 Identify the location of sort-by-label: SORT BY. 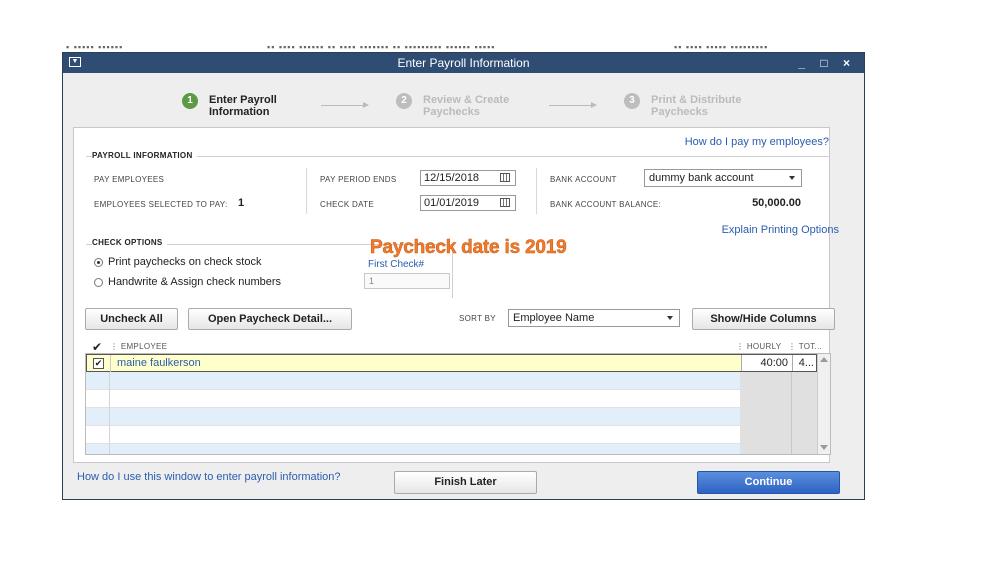
(477, 318).